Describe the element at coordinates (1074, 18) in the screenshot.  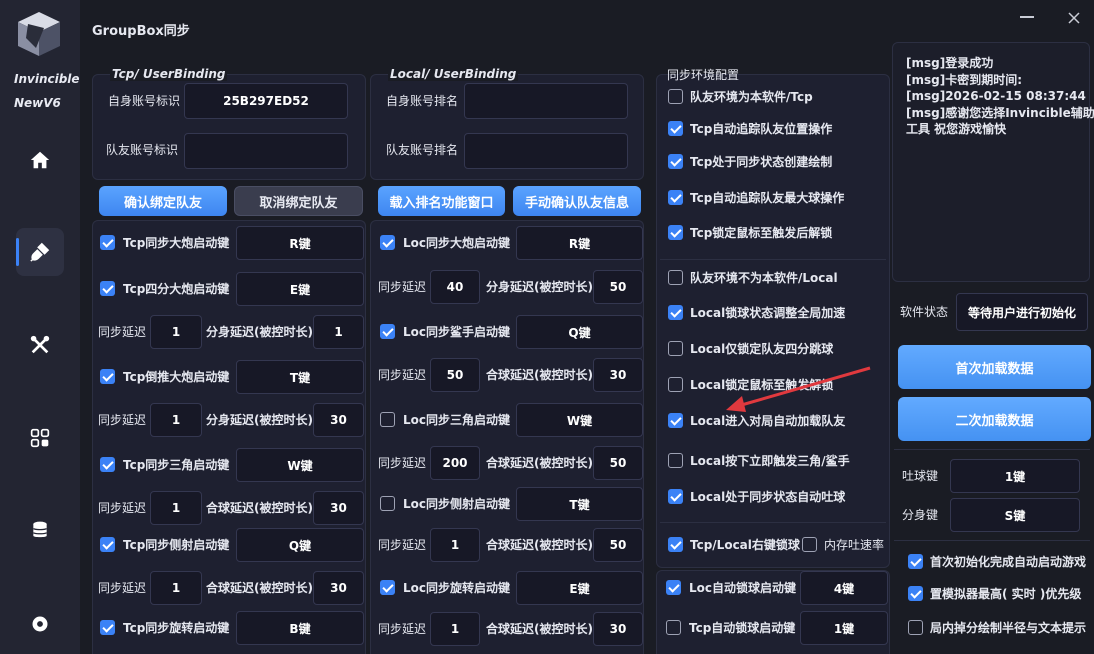
I see `close-icon` at that location.